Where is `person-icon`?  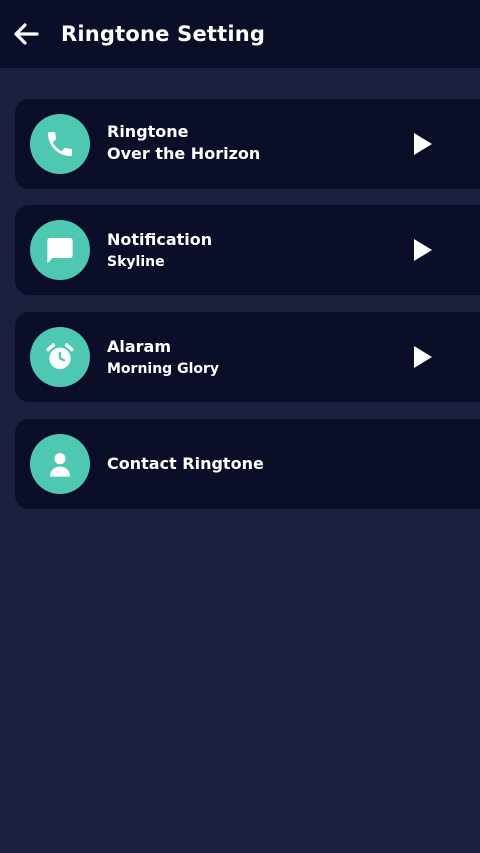 person-icon is located at coordinates (60, 465).